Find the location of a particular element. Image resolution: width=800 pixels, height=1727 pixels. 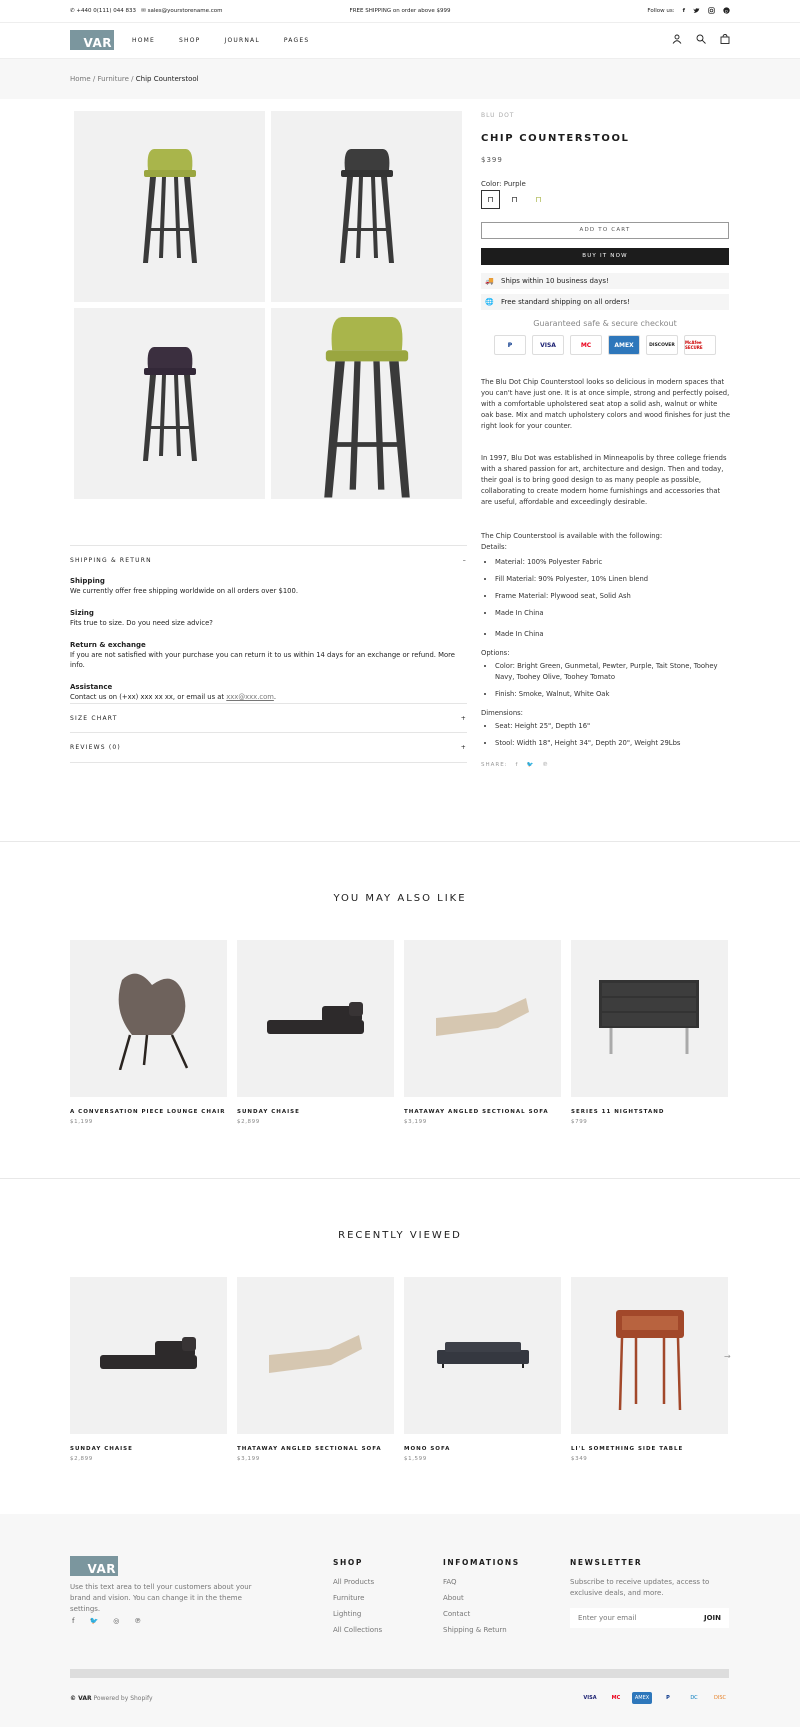

swatch-green: ⊓ is located at coordinates (538, 199).